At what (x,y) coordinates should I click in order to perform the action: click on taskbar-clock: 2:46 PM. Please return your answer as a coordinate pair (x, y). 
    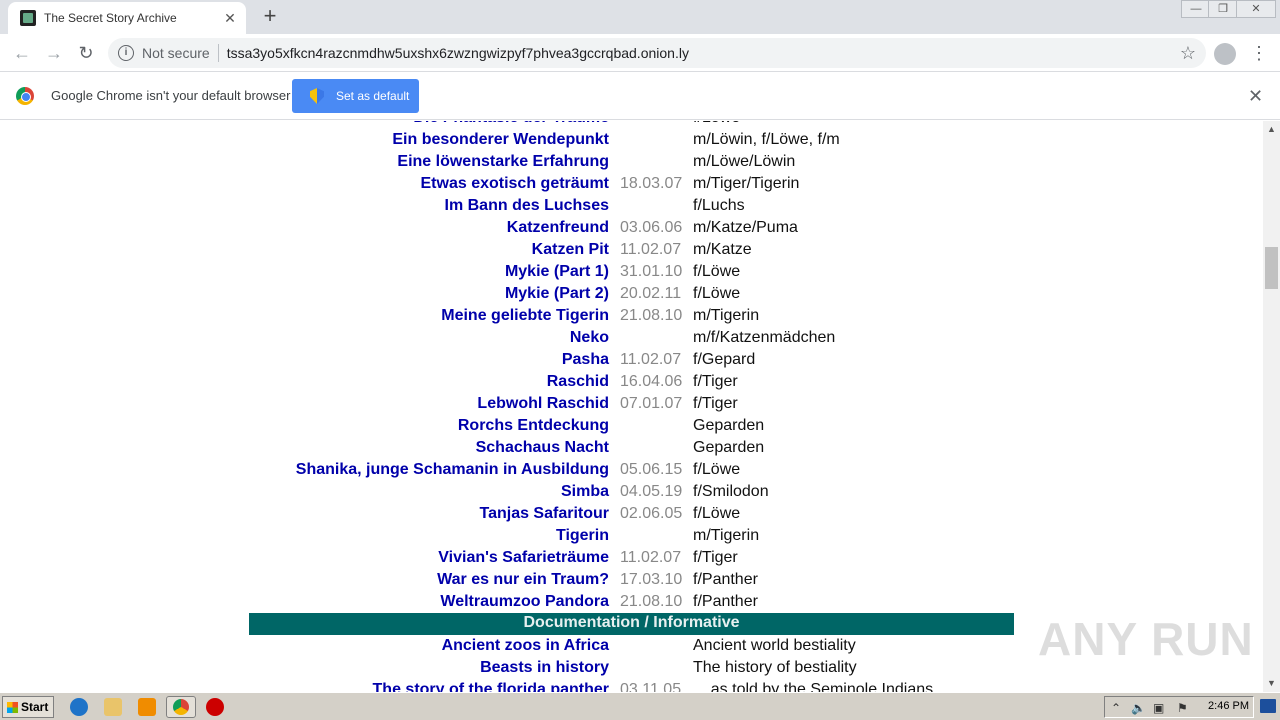
    Looking at the image, I should click on (1228, 706).